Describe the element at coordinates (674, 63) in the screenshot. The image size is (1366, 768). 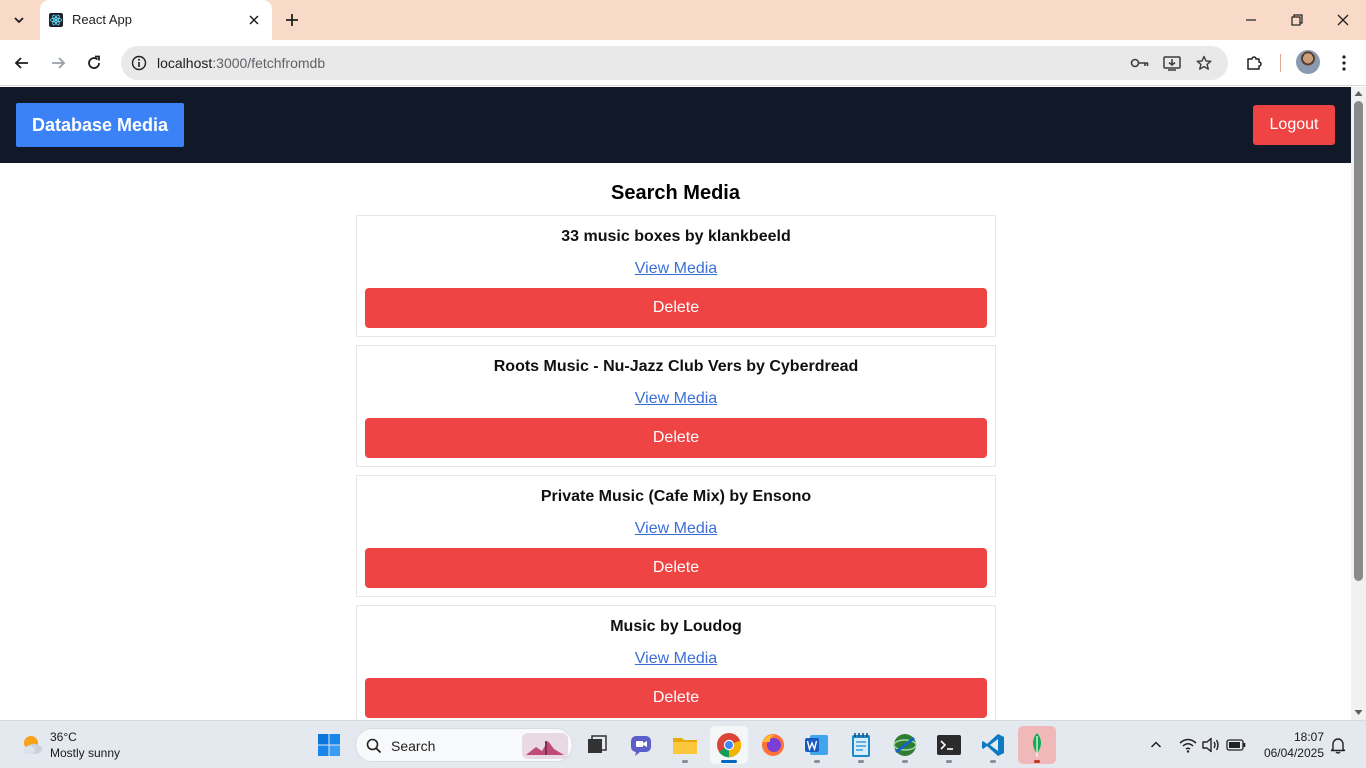
I see `address-bar: localhost:3000/fetchfromdb` at that location.